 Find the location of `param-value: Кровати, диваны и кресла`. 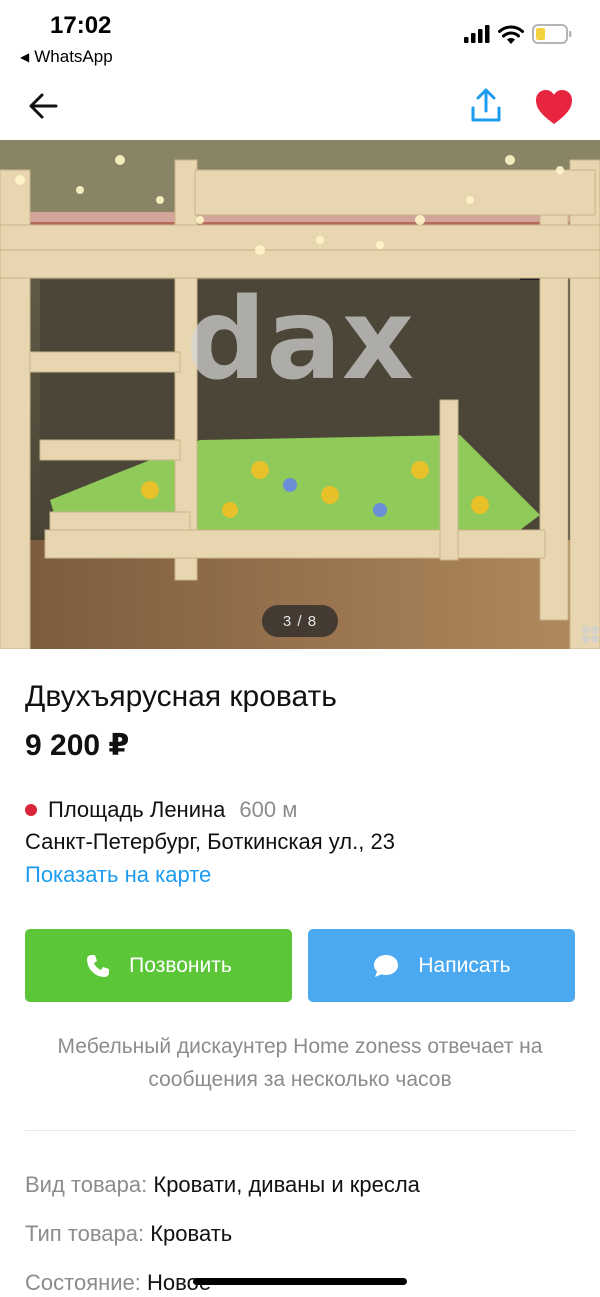

param-value: Кровати, диваны и кресла is located at coordinates (286, 1184).